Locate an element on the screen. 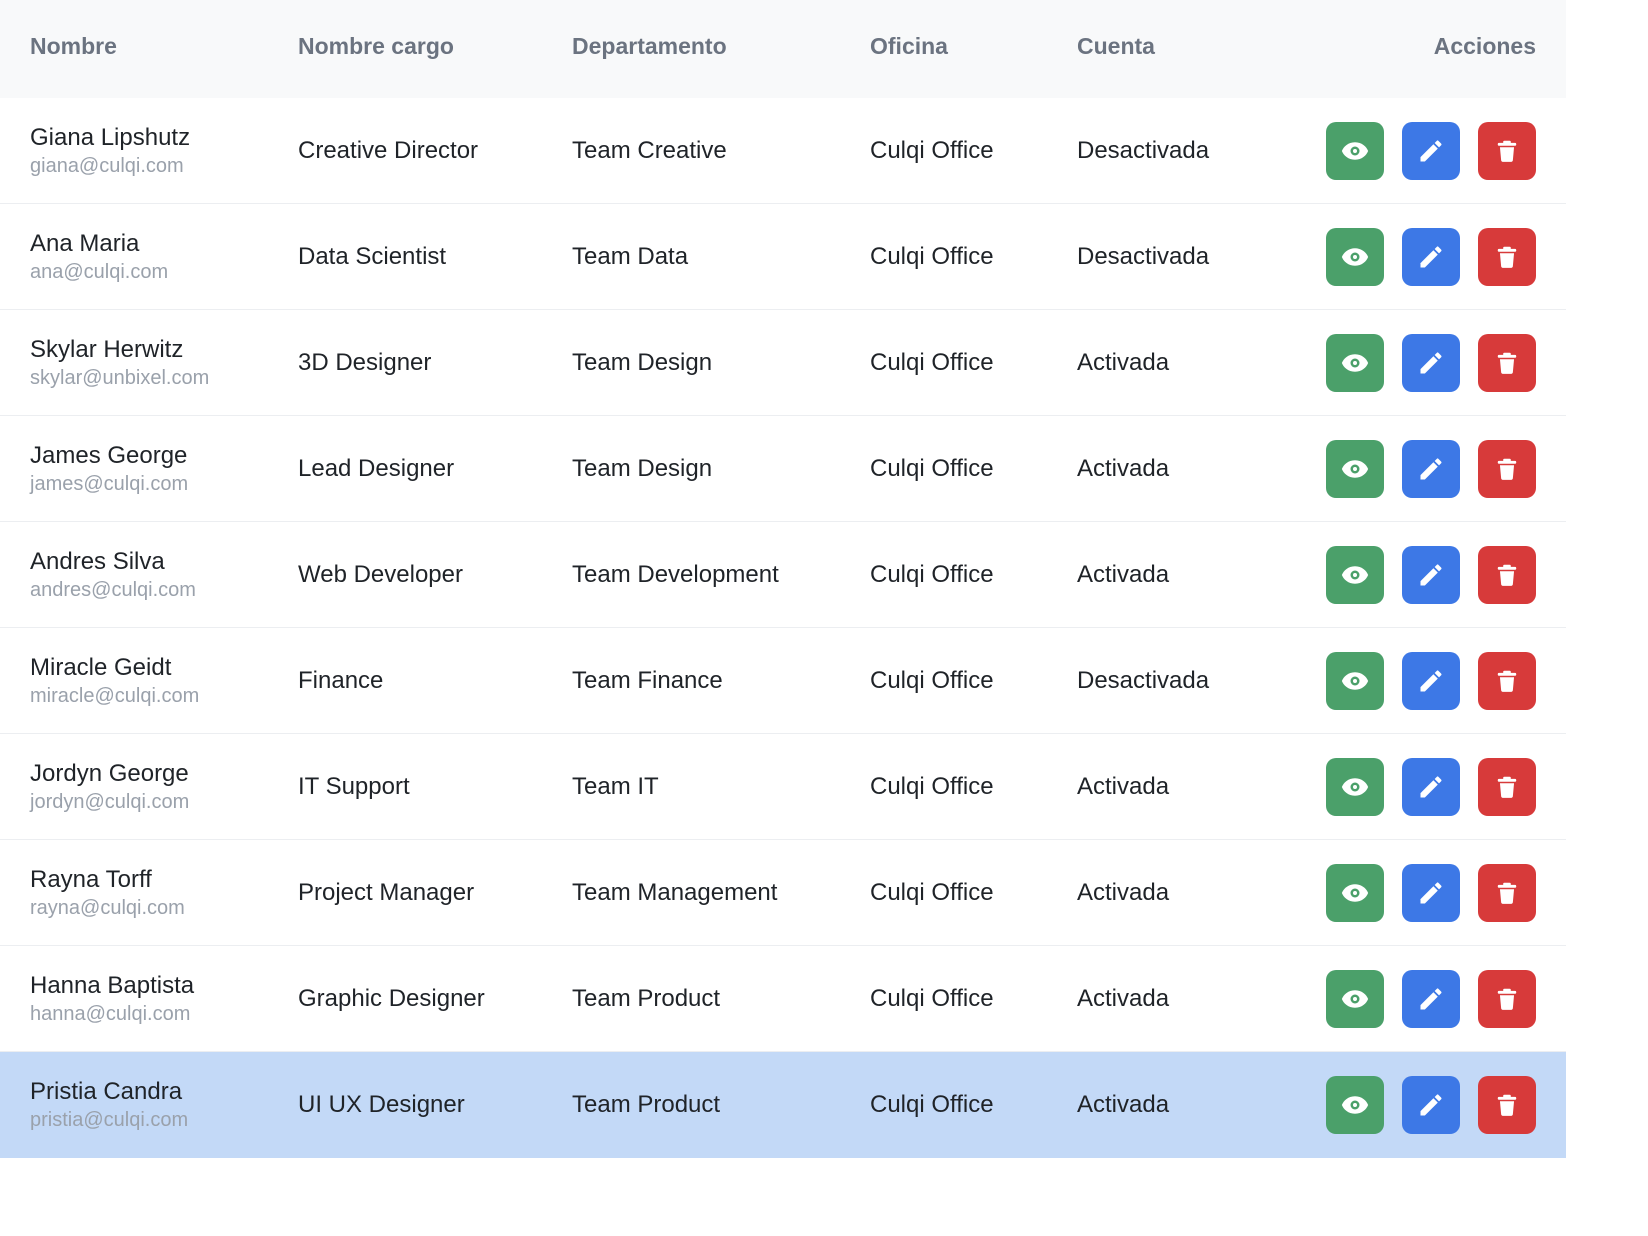  column-header-office: Oficina is located at coordinates (909, 46).